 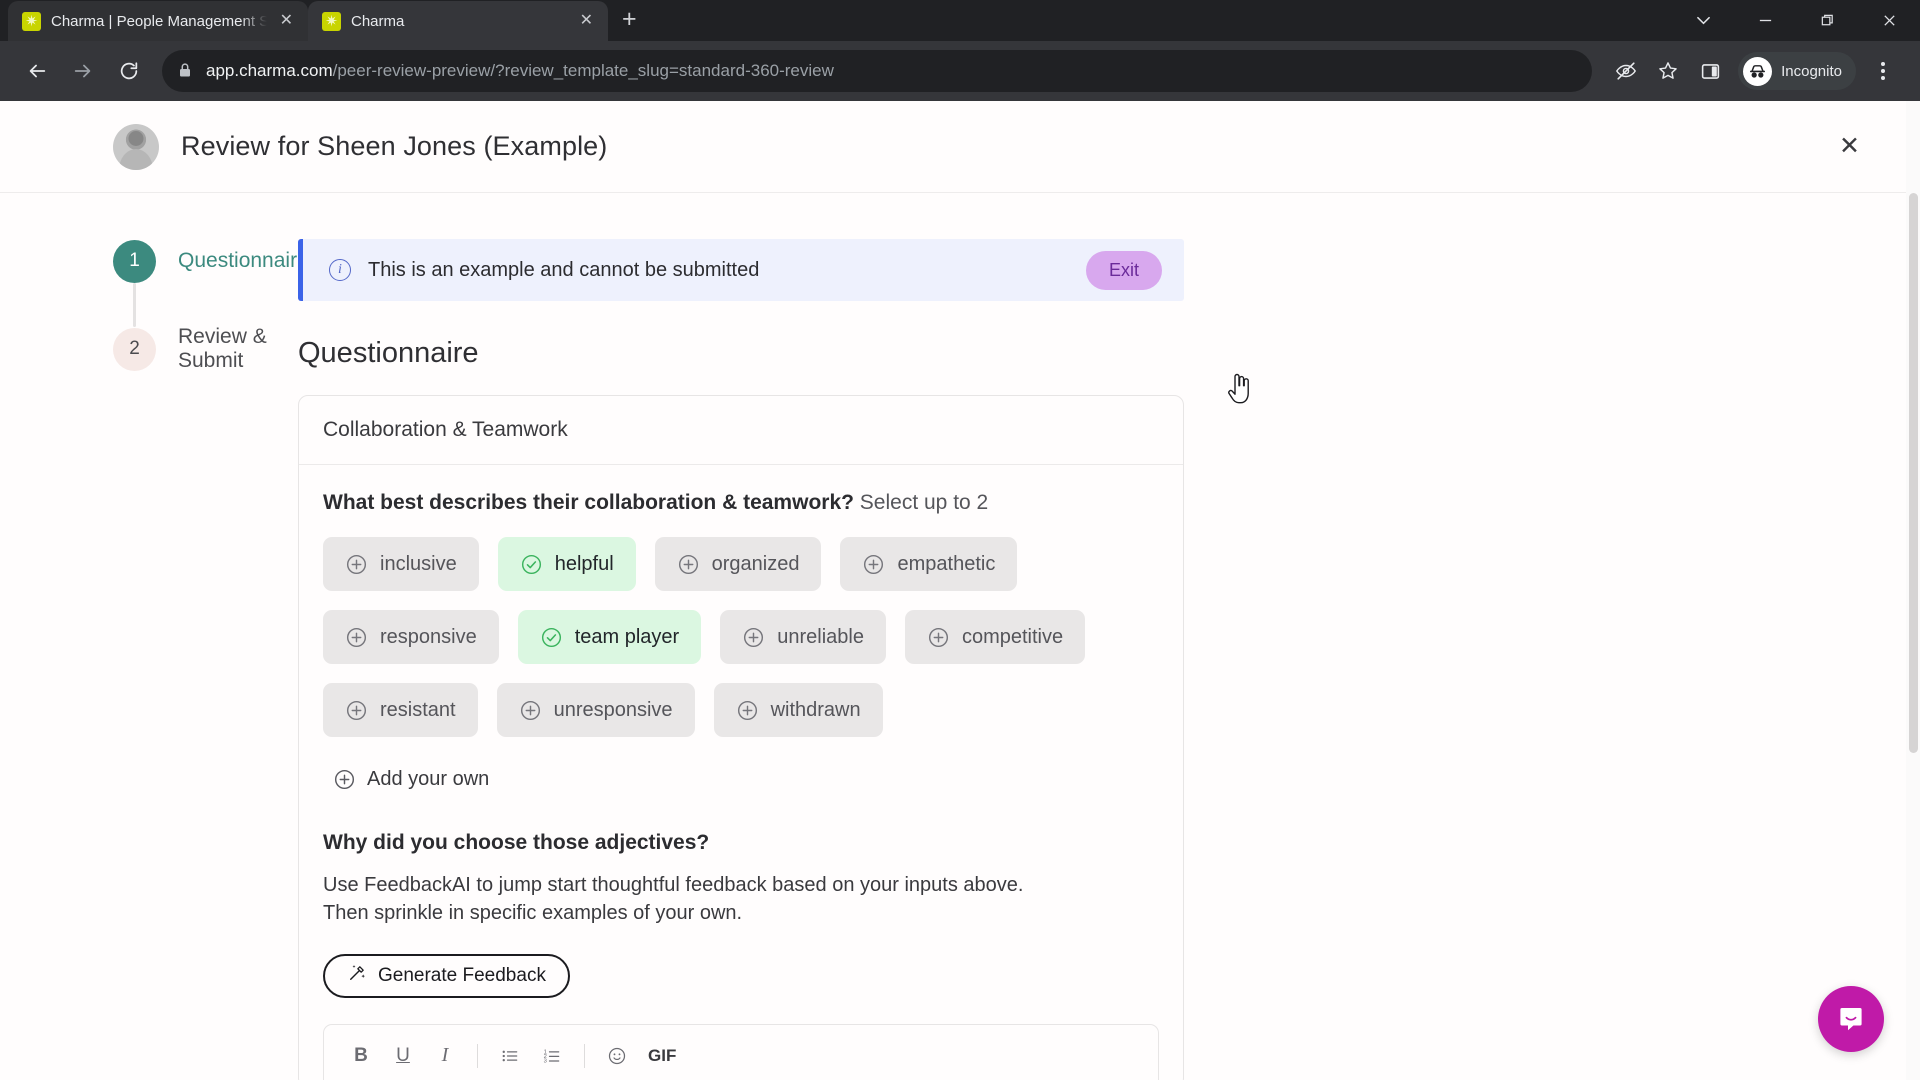 I want to click on page-header: Review for Sheen Jones (Example) ✕, so click(x=960, y=147).